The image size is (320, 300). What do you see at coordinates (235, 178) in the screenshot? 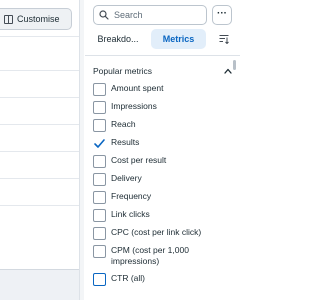
I see `panel-scrollbar` at bounding box center [235, 178].